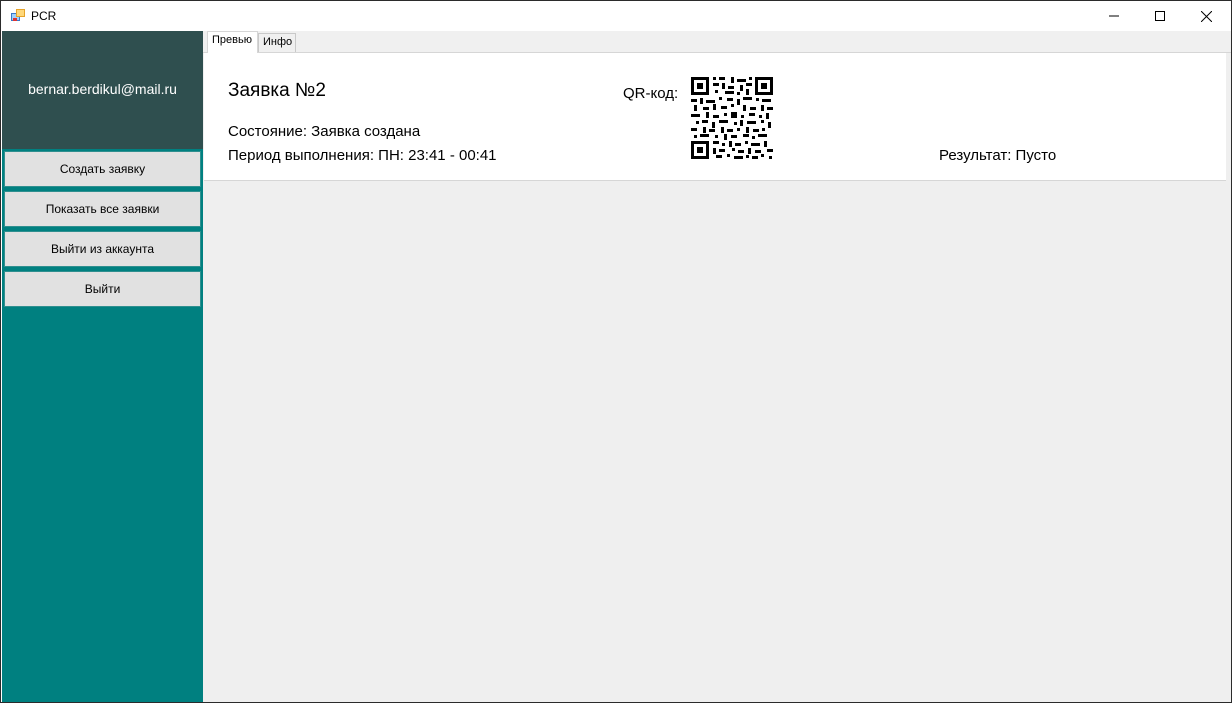 The width and height of the screenshot is (1232, 703). Describe the element at coordinates (324, 131) in the screenshot. I see `order-state: Состояние: Заявка создана` at that location.